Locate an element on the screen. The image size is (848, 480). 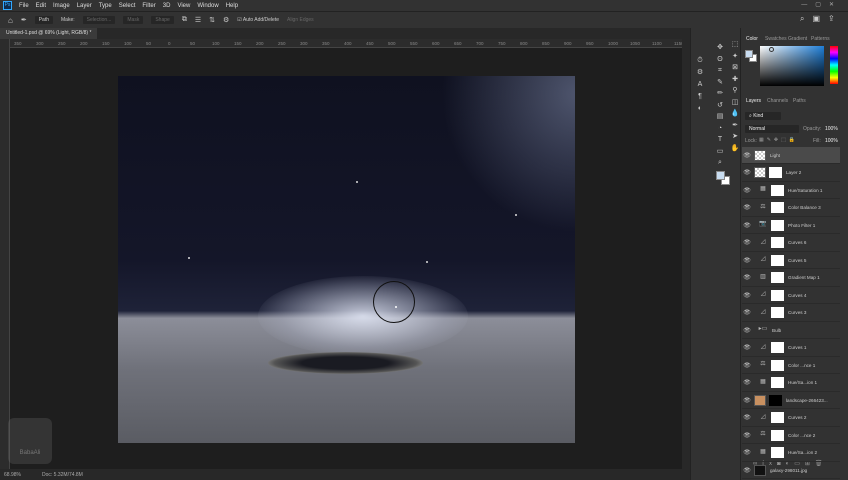
layer-row: 👁 ▥ Gradient Map 1 is located at coordinates (791, 278).